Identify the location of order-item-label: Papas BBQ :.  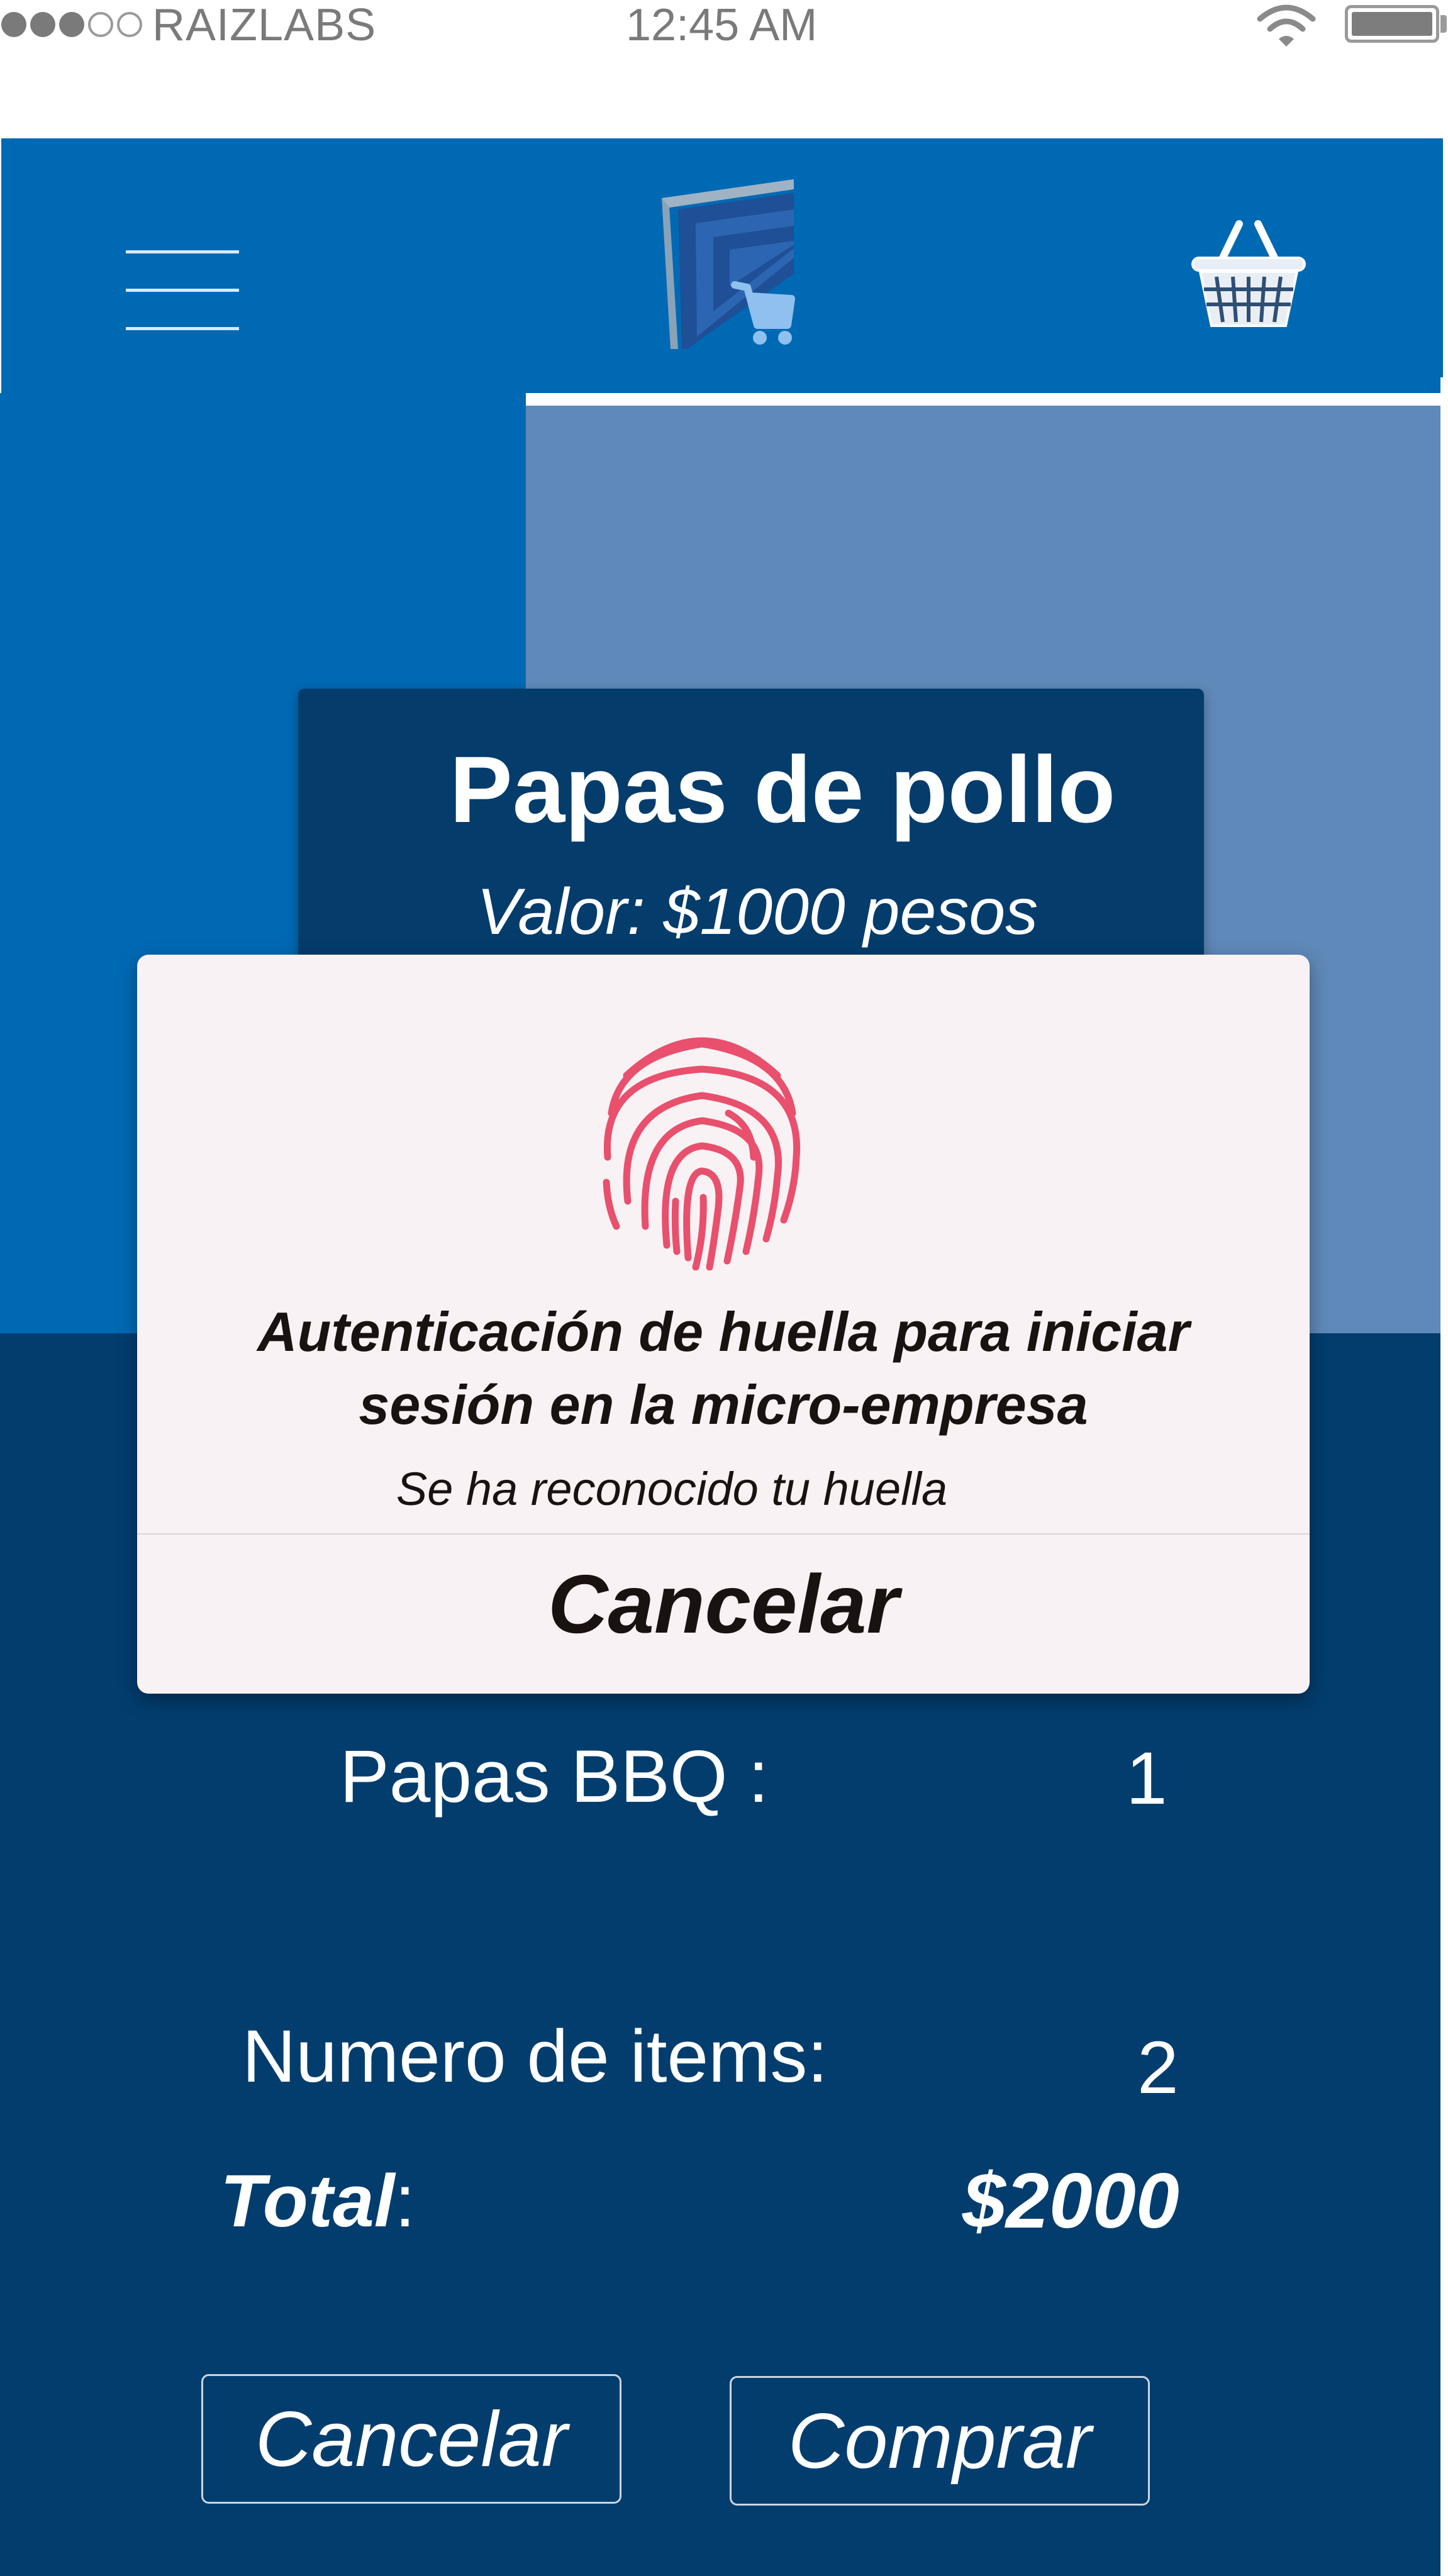
(554, 1776).